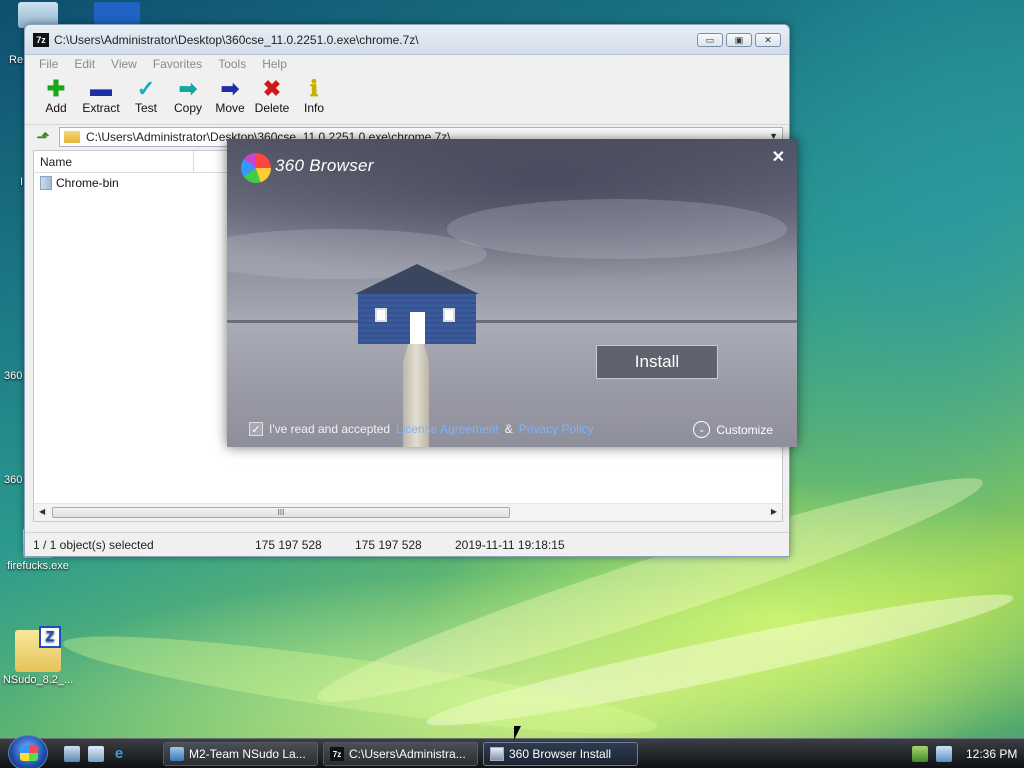  What do you see at coordinates (232, 64) in the screenshot?
I see `menu-tools: Tools` at bounding box center [232, 64].